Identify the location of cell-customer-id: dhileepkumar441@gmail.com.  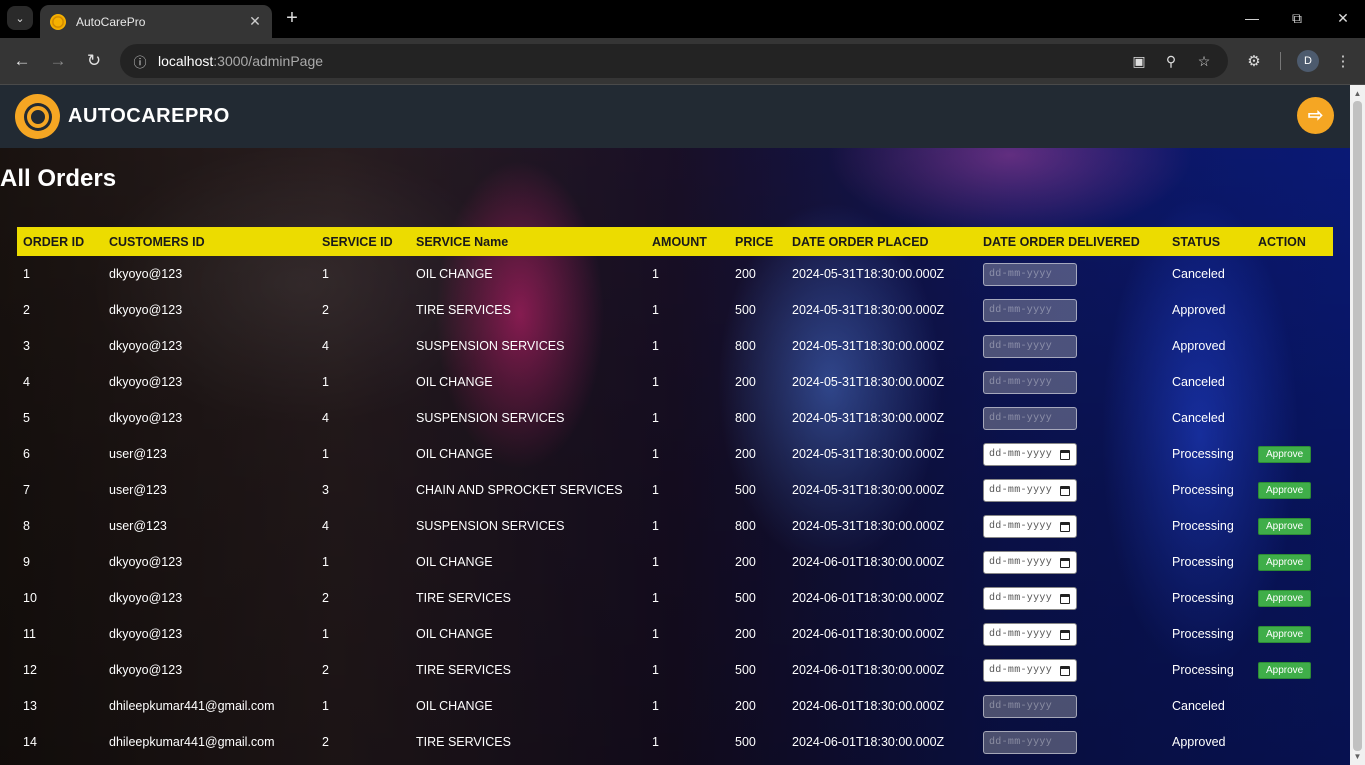
(192, 742).